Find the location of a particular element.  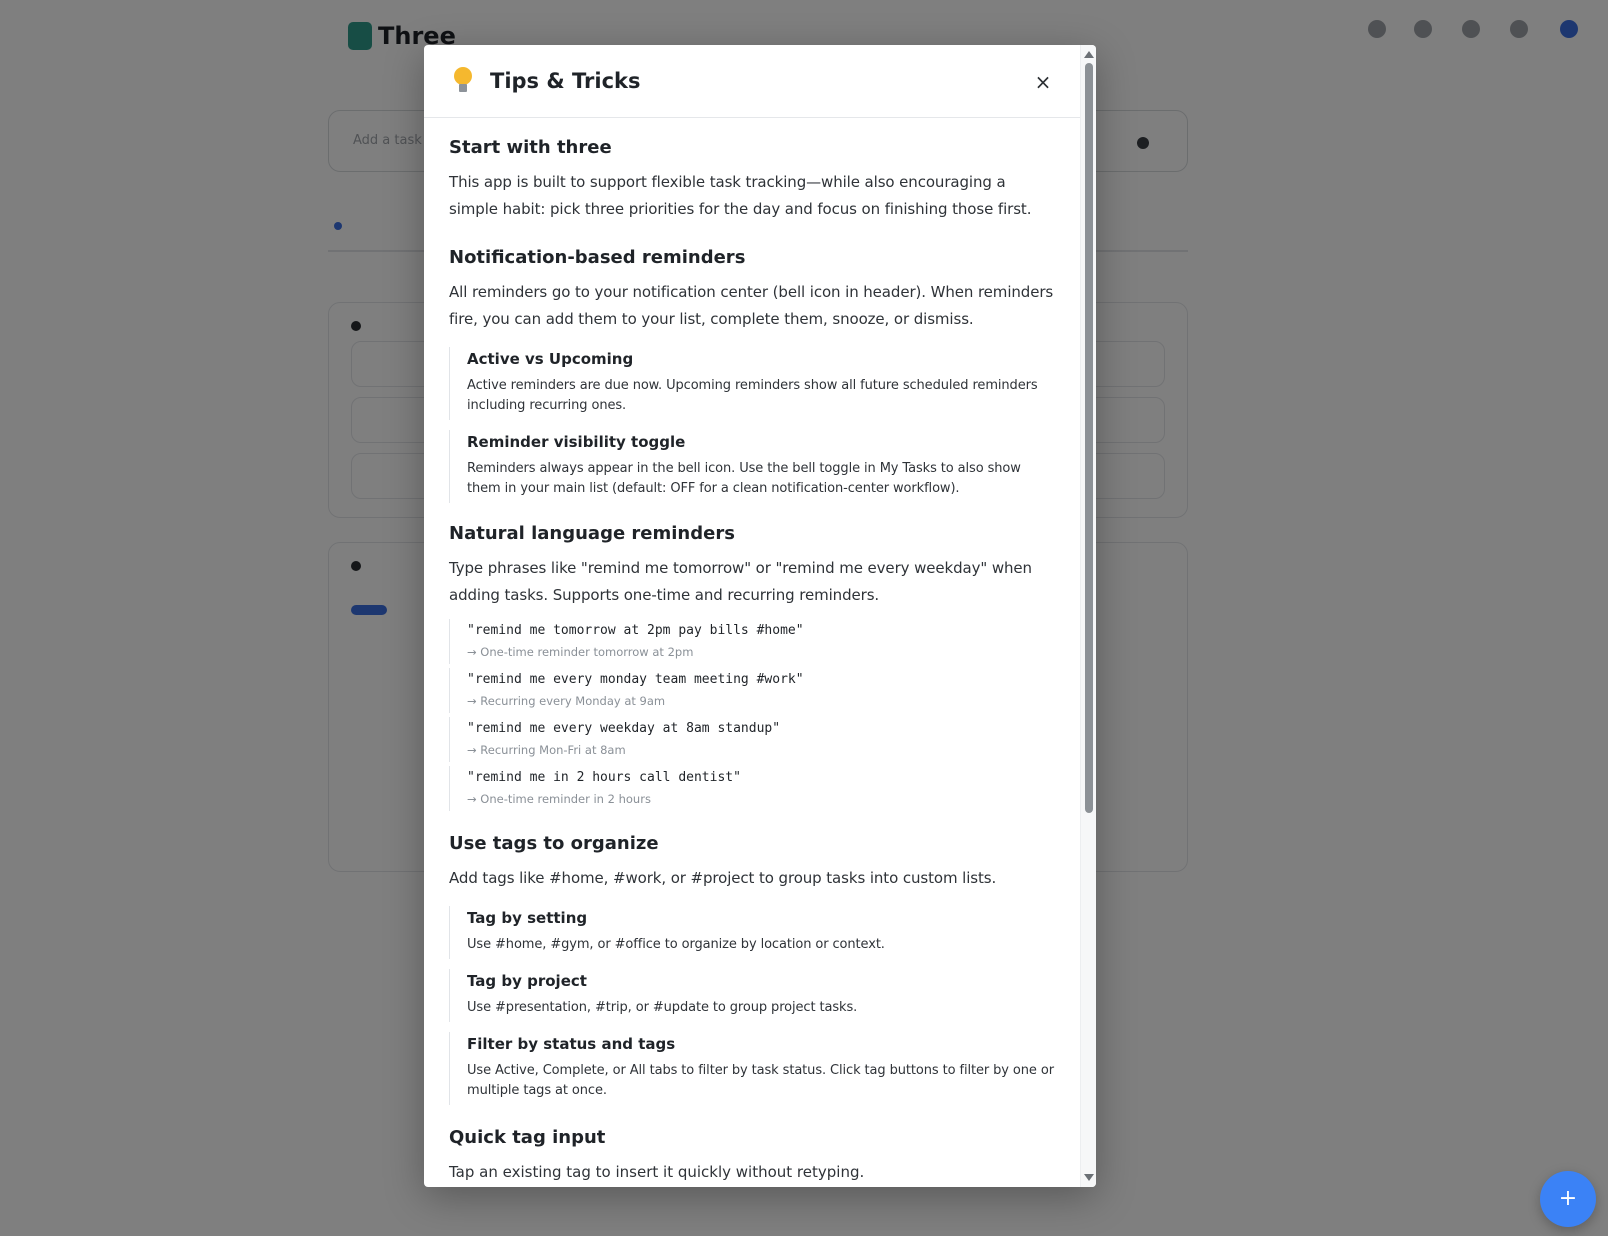

modal-scrollbar is located at coordinates (1088, 616).